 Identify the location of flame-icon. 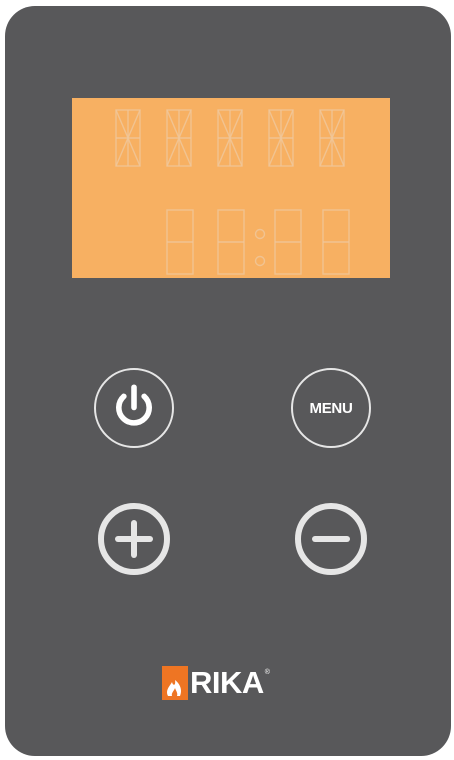
(175, 683).